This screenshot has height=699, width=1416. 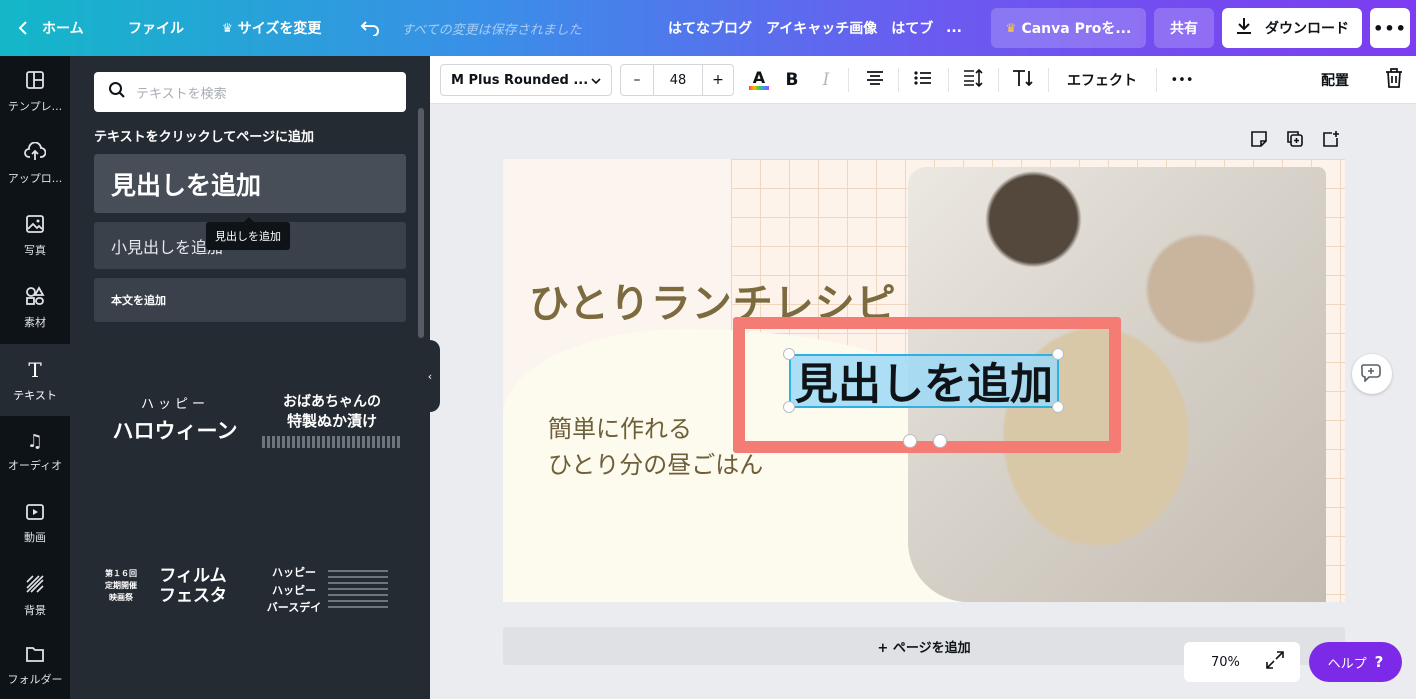 I want to click on more-options-button: •••, so click(x=1390, y=28).